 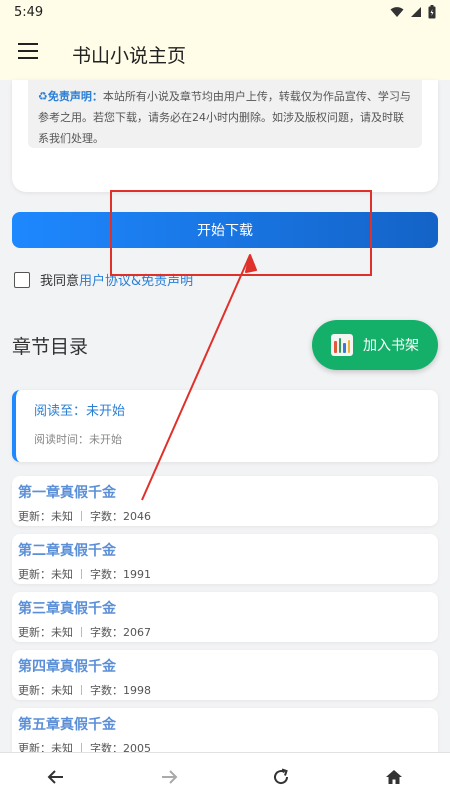 I want to click on chapter-meta: 更新：未知 字数：1998, so click(x=228, y=690).